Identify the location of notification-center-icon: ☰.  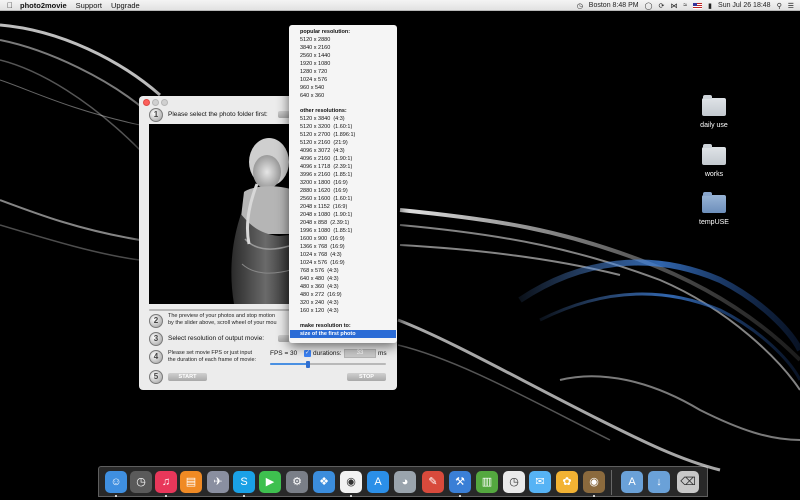
(791, 6).